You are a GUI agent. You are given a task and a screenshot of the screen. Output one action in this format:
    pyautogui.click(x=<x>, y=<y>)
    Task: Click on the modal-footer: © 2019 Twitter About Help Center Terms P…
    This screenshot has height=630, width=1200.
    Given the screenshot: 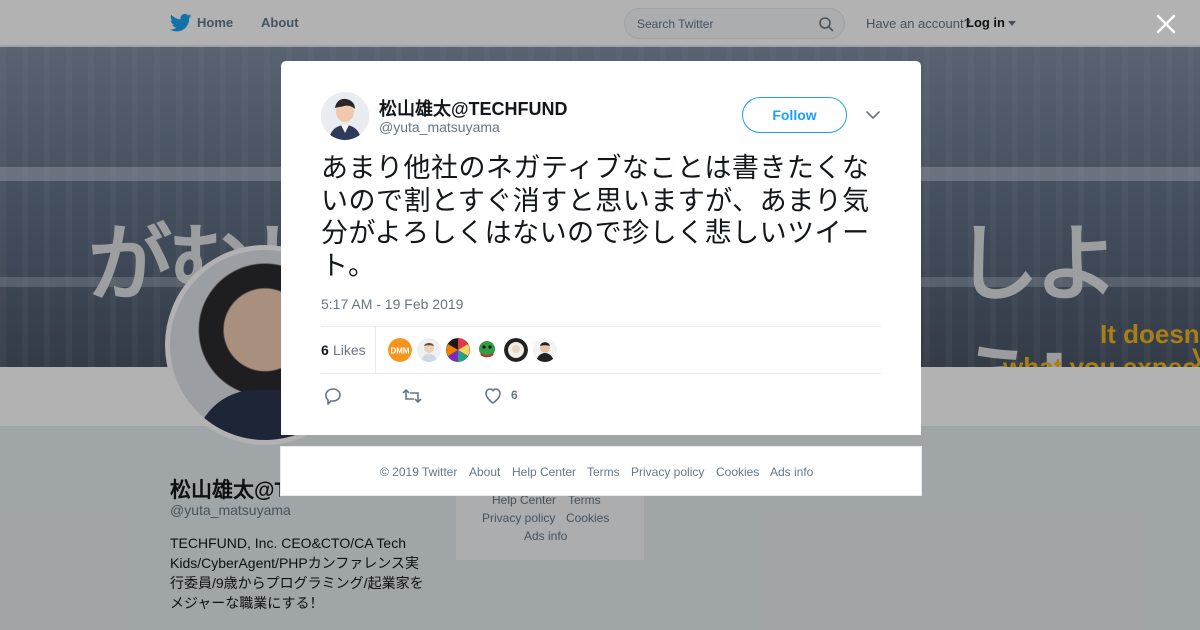 What is the action you would take?
    pyautogui.click(x=601, y=471)
    